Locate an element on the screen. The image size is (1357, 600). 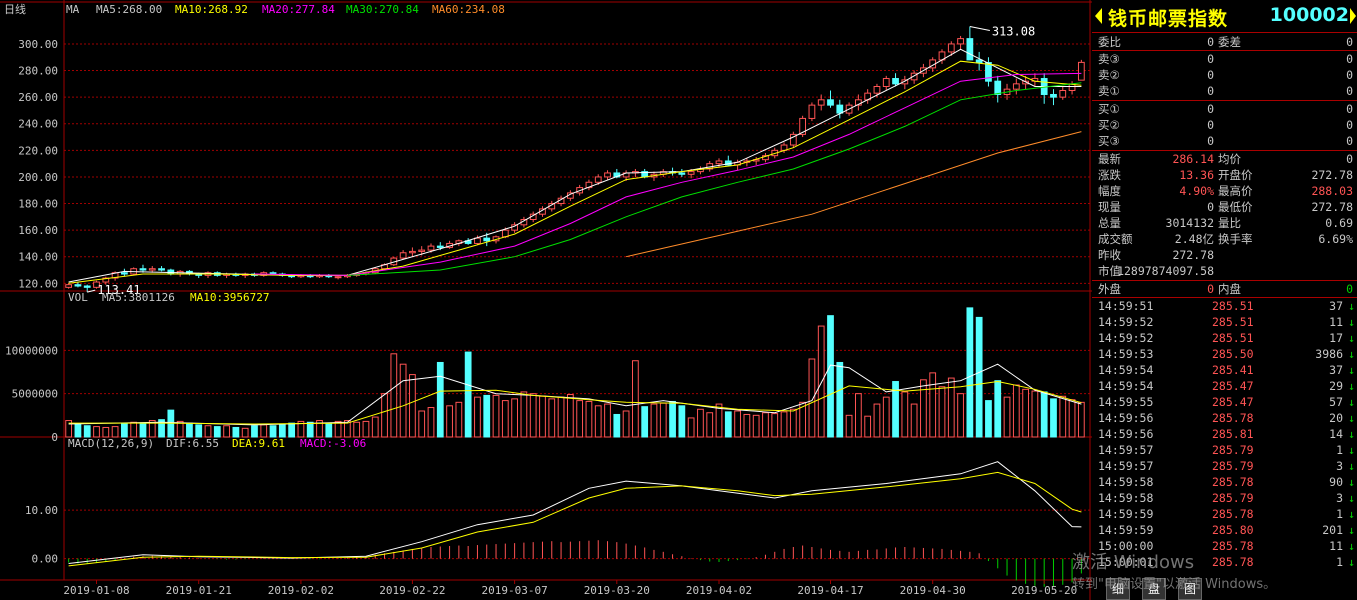
tick-volume: 90 is located at coordinates (1336, 482).